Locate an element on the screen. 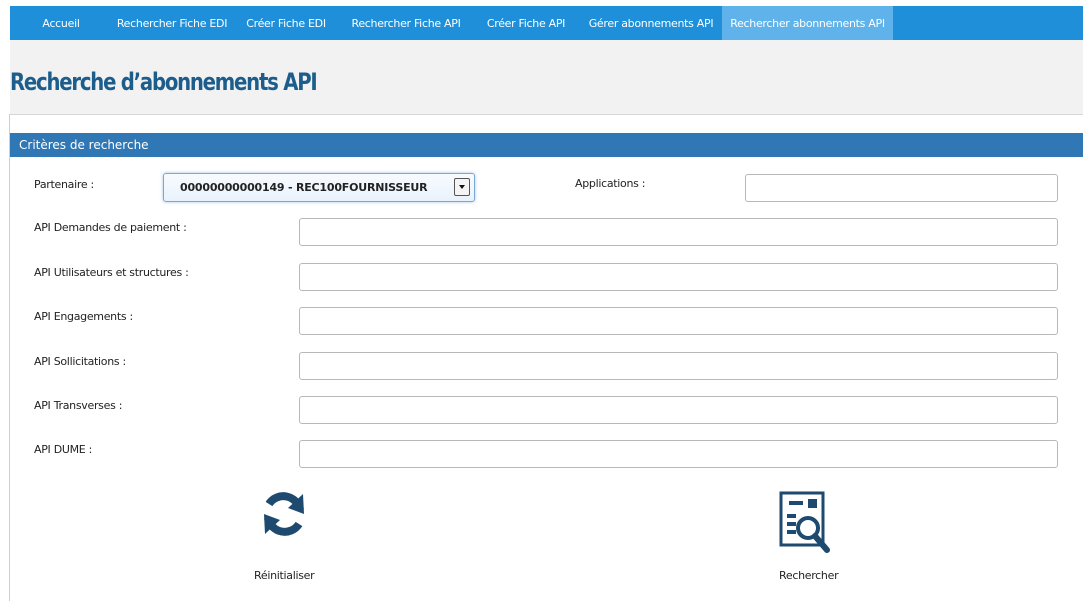 The height and width of the screenshot is (601, 1083). applications-label: Applications : is located at coordinates (610, 183).